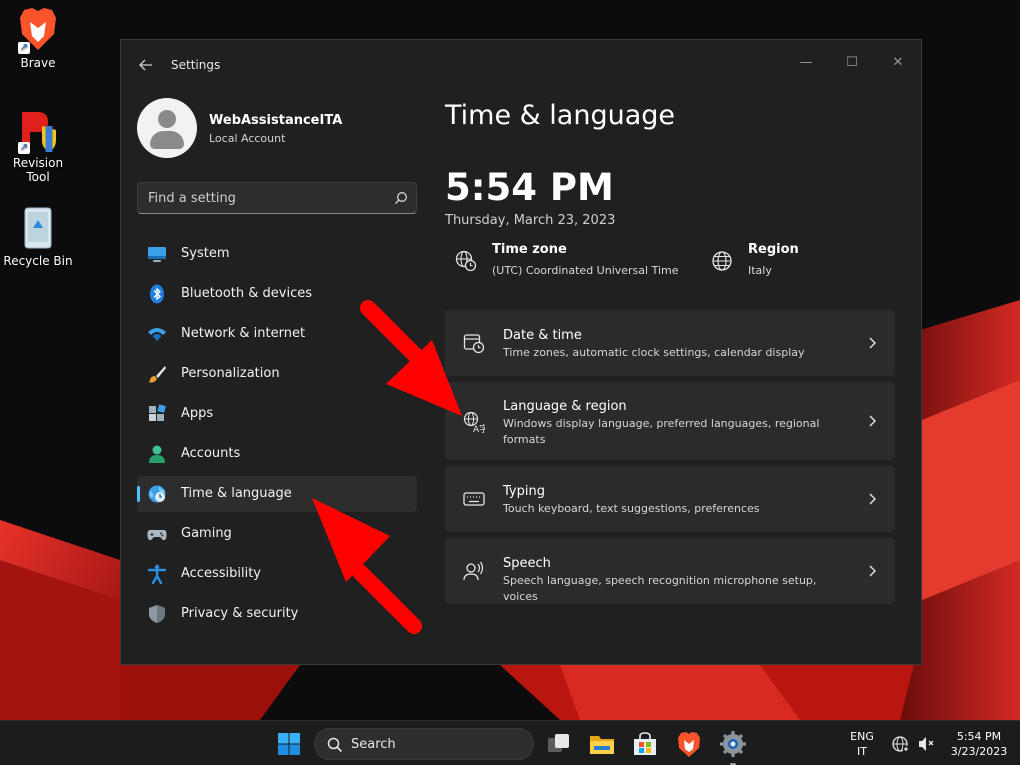  I want to click on start-button, so click(289, 744).